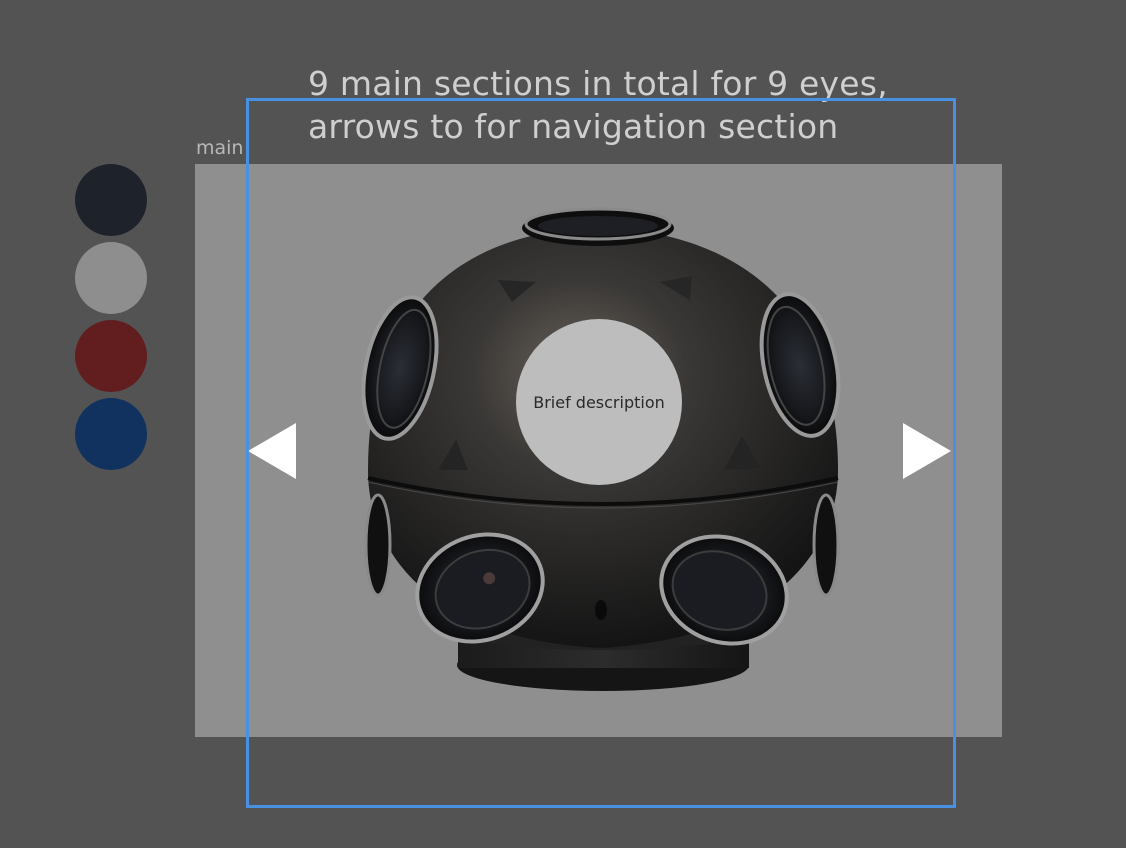 The width and height of the screenshot is (1126, 848). Describe the element at coordinates (111, 356) in the screenshot. I see `swatch-red` at that location.